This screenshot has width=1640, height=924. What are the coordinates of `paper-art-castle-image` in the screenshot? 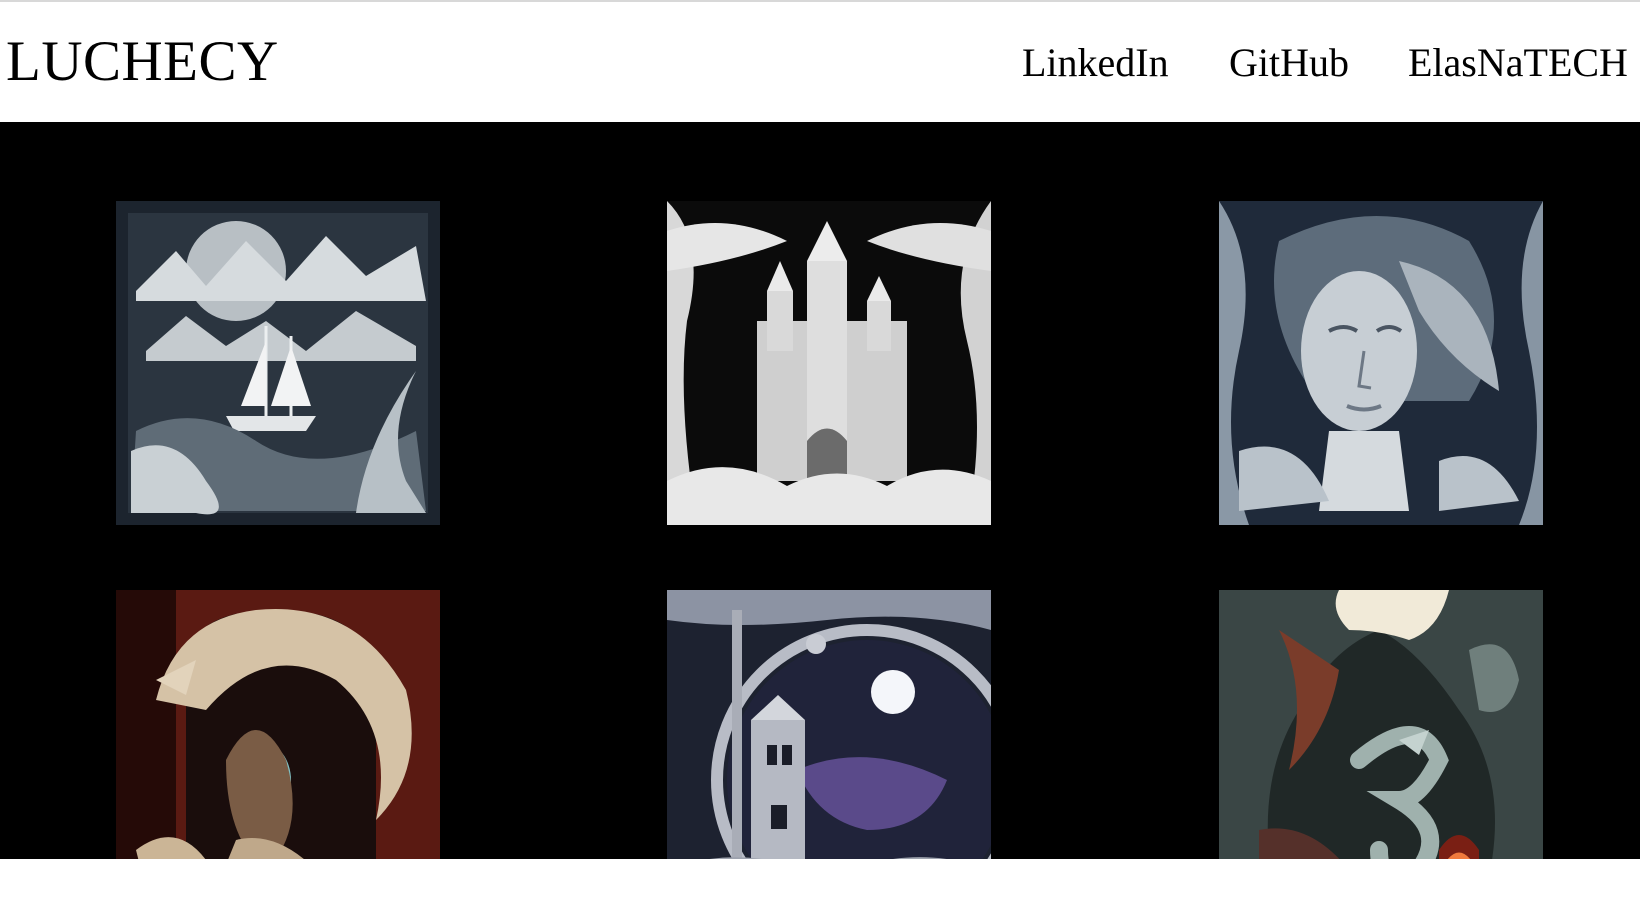 It's located at (829, 363).